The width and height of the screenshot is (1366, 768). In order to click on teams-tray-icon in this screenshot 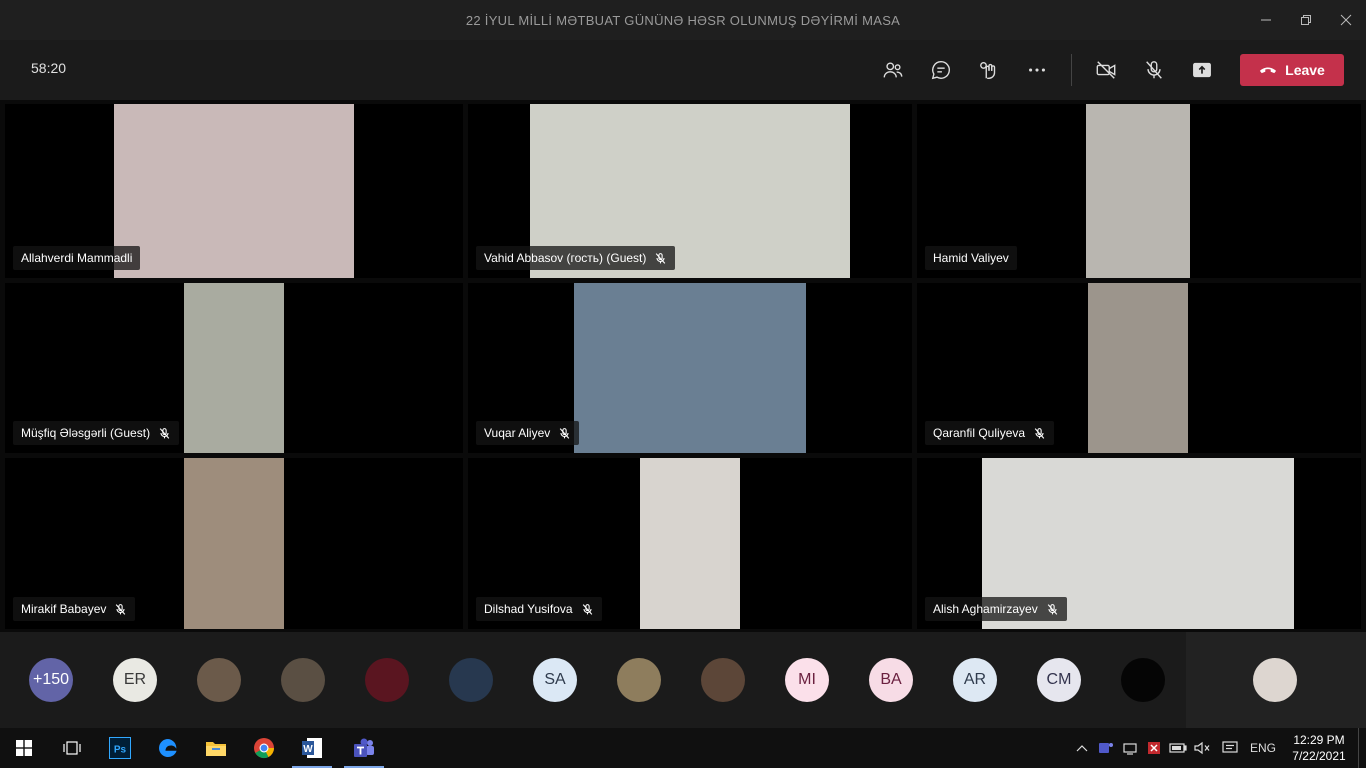, I will do `click(1106, 748)`.